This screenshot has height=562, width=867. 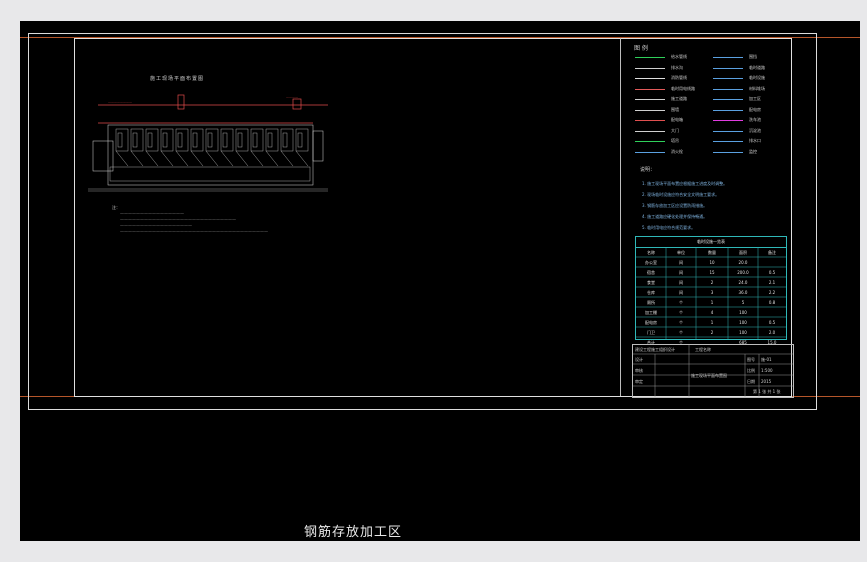 What do you see at coordinates (757, 67) in the screenshot?
I see `legend-label: 临时道路` at bounding box center [757, 67].